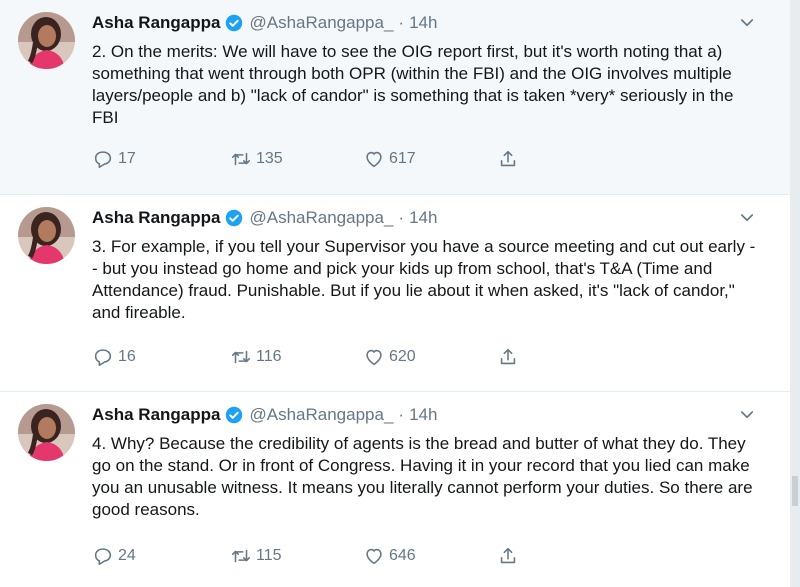  I want to click on retweet-button: 115, so click(256, 556).